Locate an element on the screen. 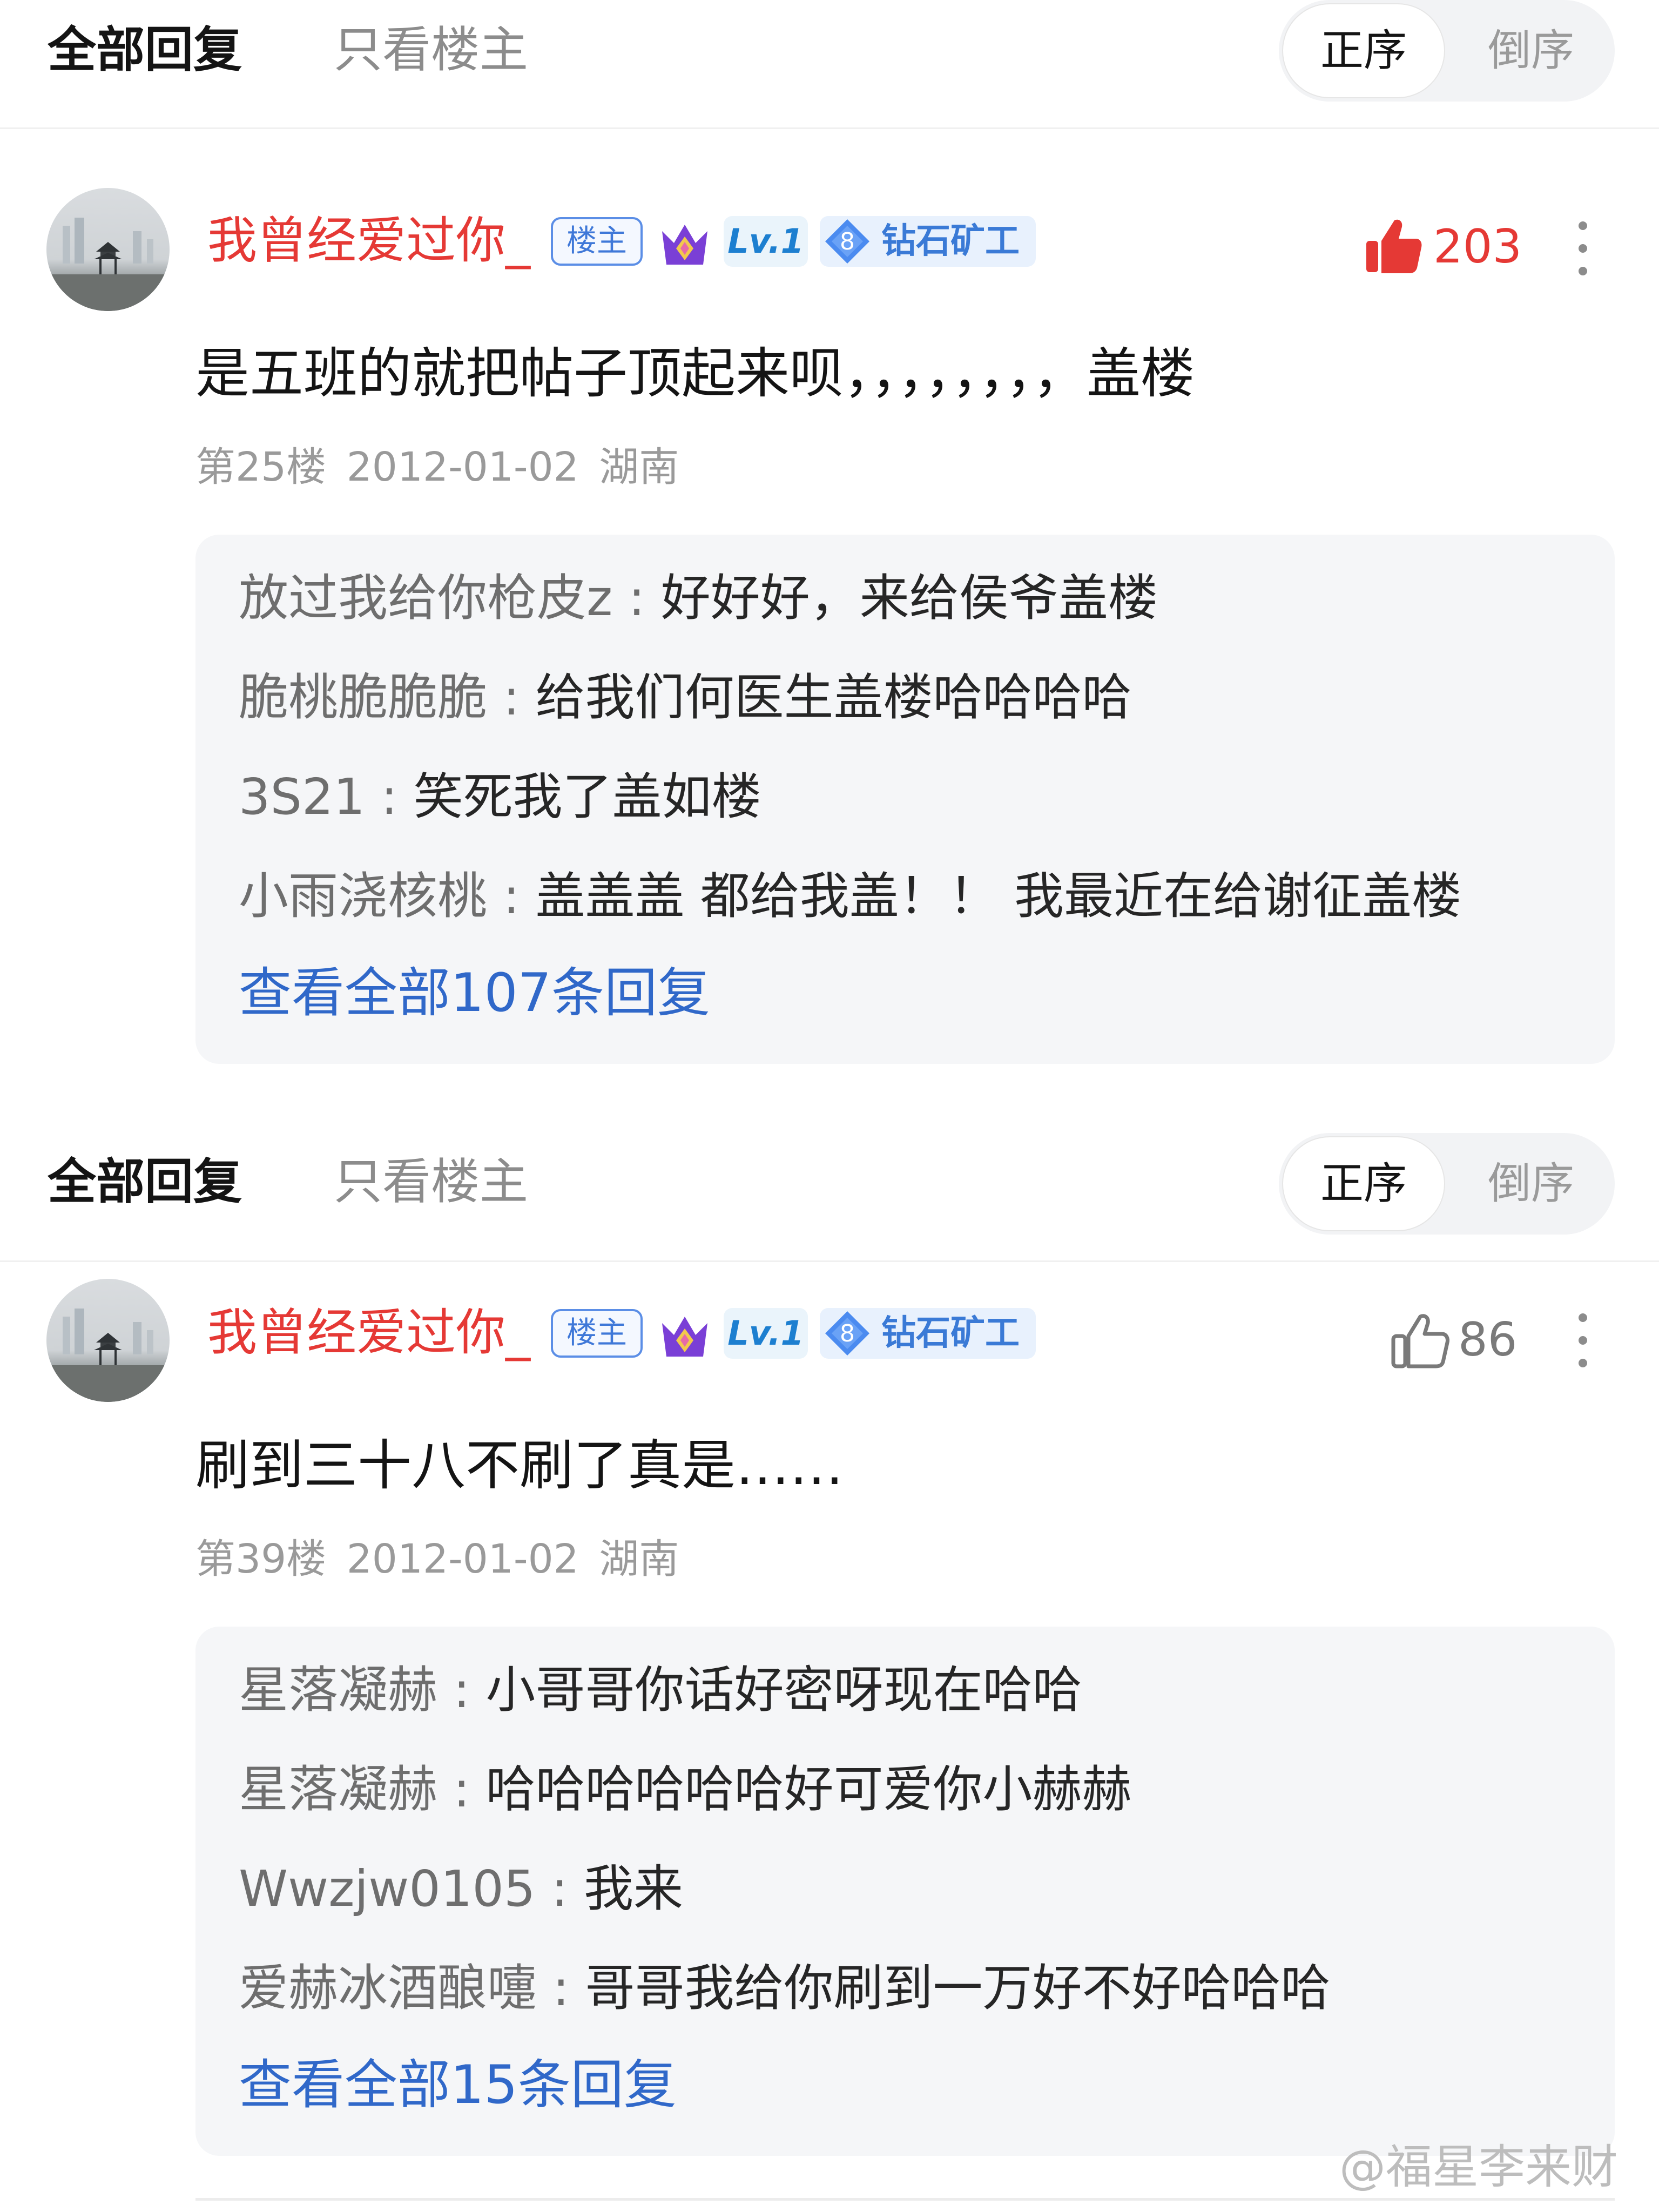 This screenshot has height=2212, width=1659. floor-number: 第25楼 is located at coordinates (261, 467).